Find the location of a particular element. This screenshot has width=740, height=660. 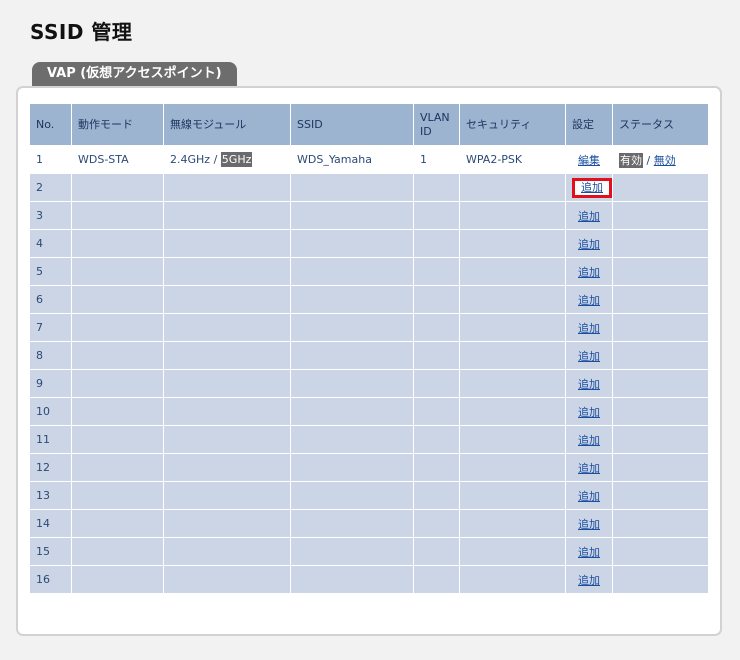

col-header-no: No. is located at coordinates (50, 124).